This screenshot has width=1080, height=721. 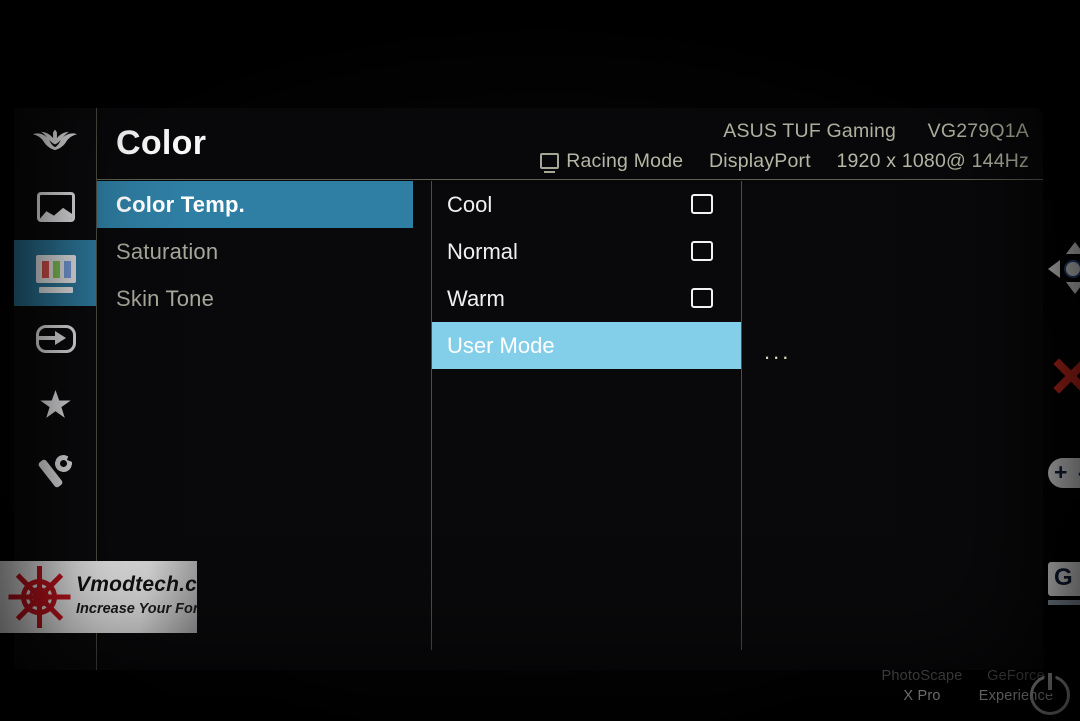 I want to click on watermark-title: Vmodtech.com, so click(x=136, y=584).